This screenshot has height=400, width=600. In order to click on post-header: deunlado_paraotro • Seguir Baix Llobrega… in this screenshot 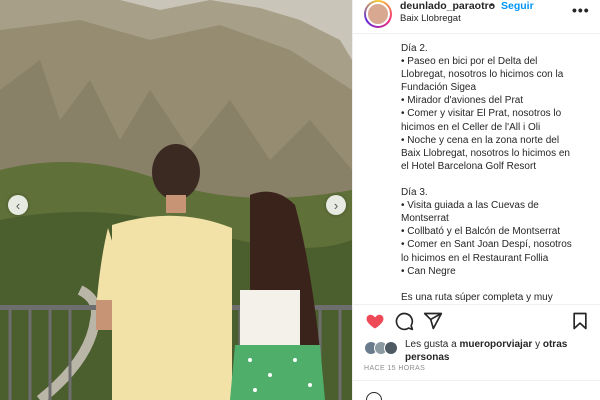, I will do `click(476, 16)`.